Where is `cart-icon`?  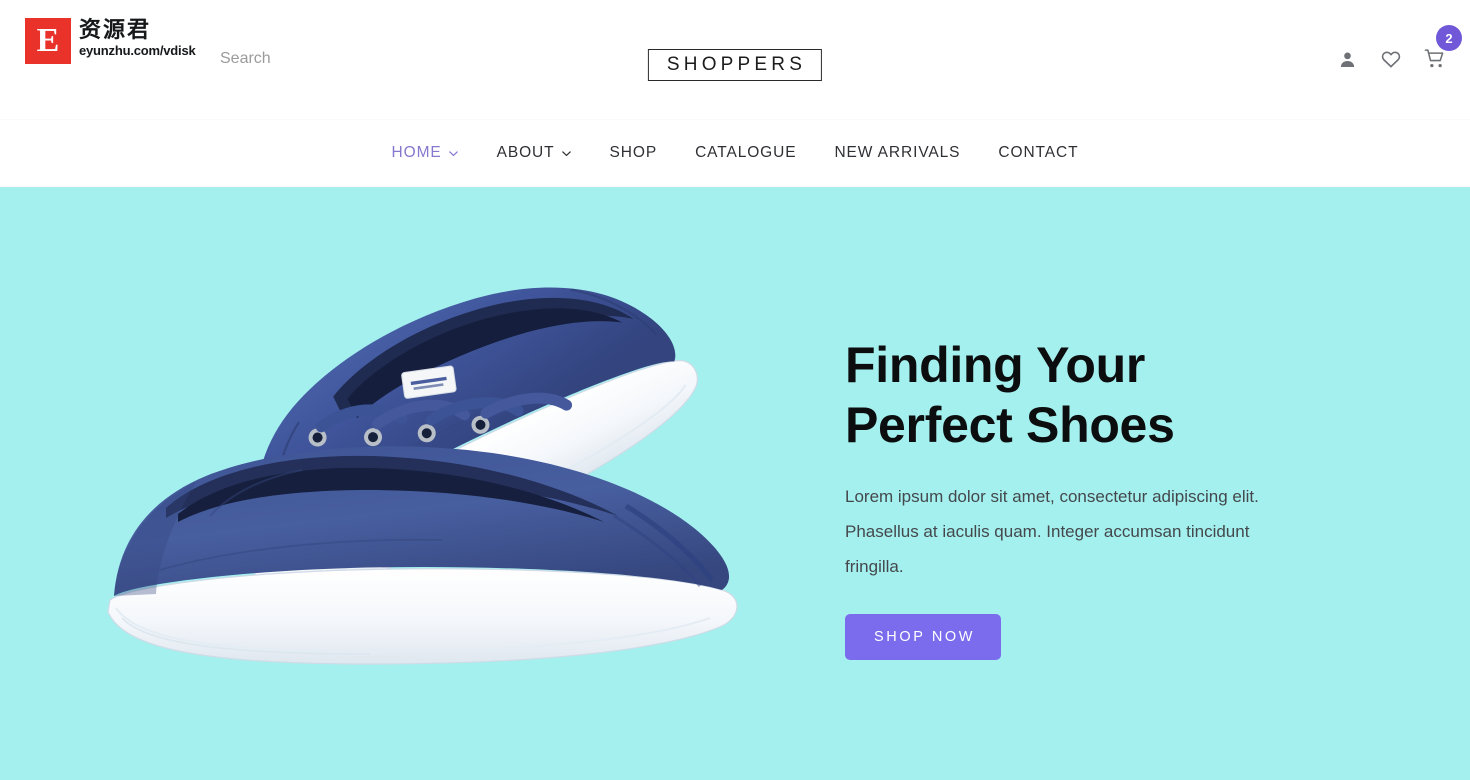
cart-icon is located at coordinates (1435, 59).